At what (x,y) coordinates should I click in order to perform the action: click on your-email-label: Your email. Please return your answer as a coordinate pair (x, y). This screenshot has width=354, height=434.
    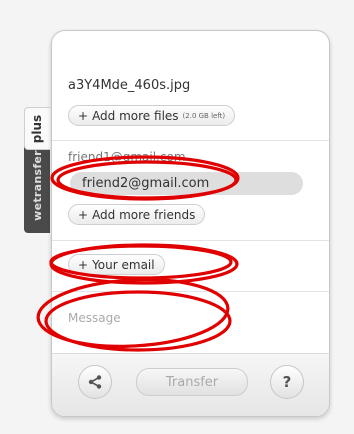
    Looking at the image, I should click on (123, 264).